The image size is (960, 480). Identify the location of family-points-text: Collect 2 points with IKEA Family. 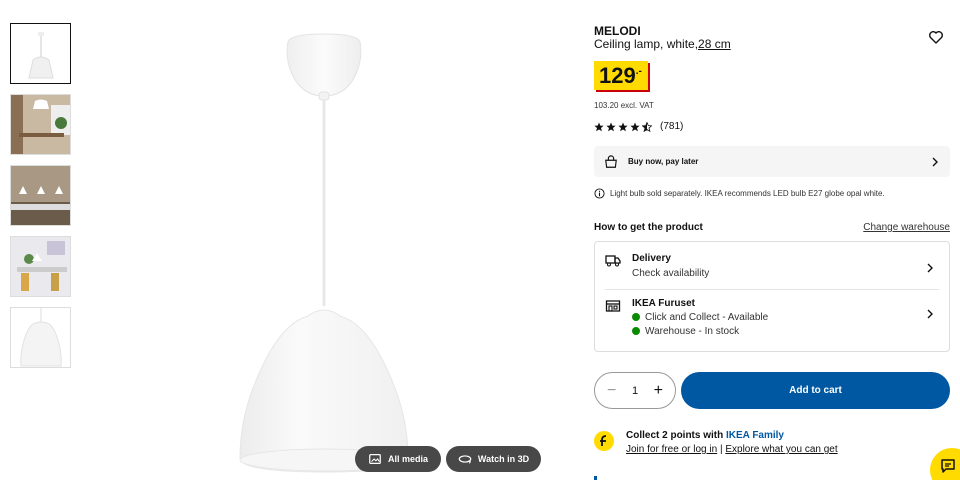
(705, 435).